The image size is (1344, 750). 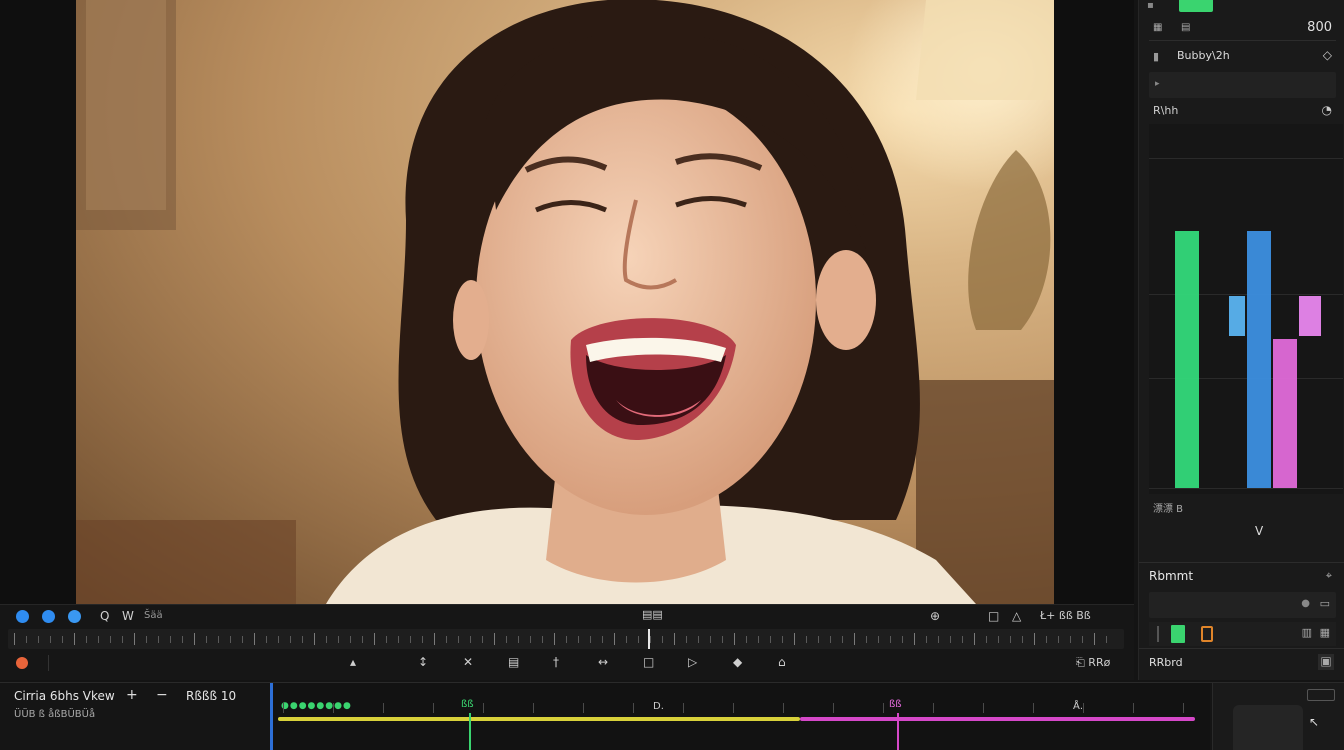 I want to click on section-field: ● ▭, so click(x=1242, y=605).